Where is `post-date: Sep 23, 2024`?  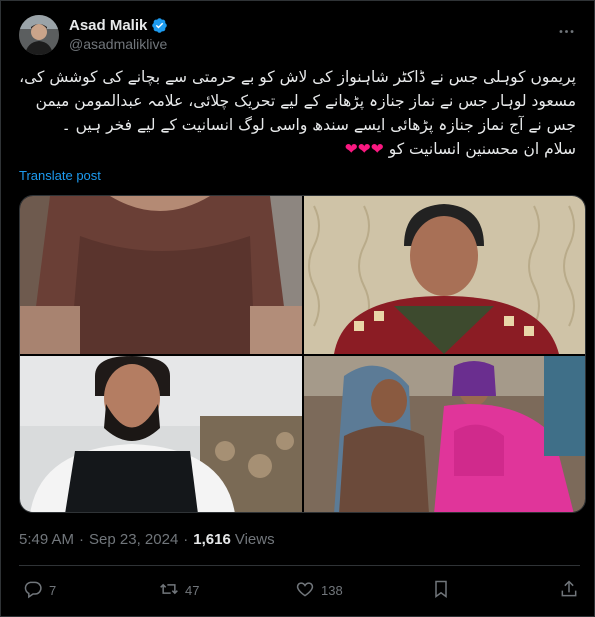 post-date: Sep 23, 2024 is located at coordinates (133, 539).